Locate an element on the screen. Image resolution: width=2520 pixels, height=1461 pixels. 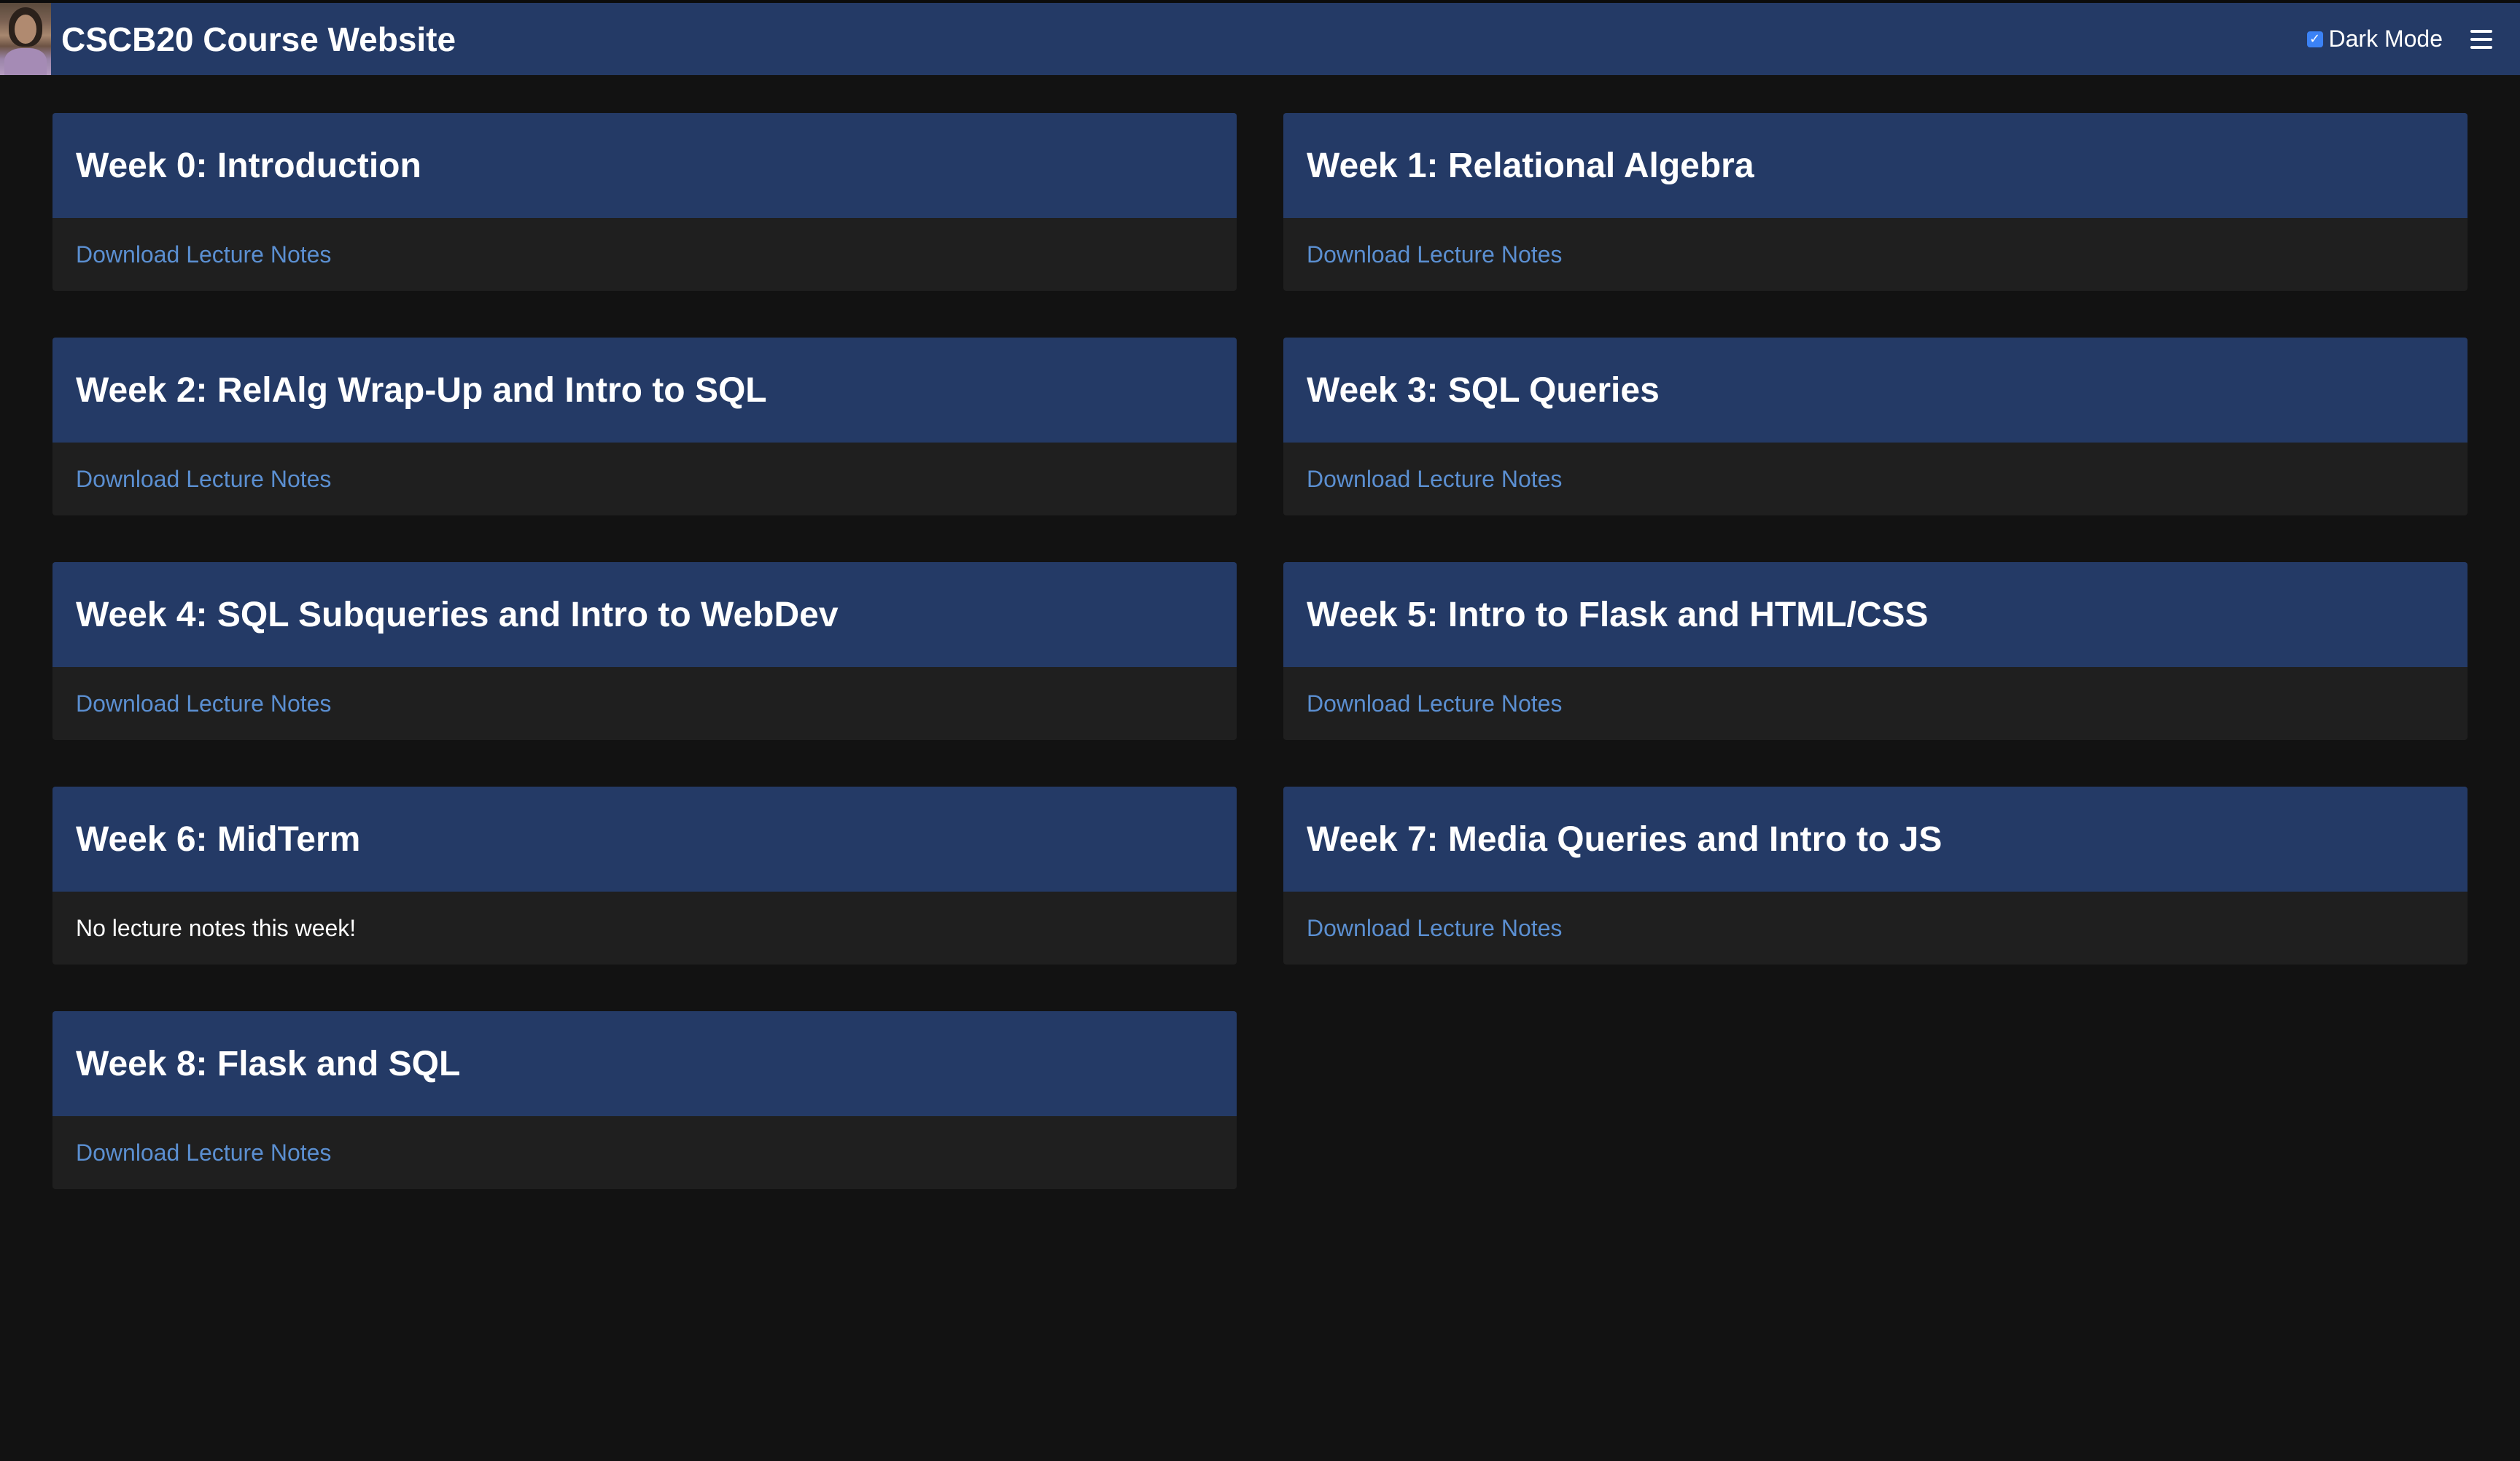
dark-mode-checkbox: ✓ is located at coordinates (2314, 39).